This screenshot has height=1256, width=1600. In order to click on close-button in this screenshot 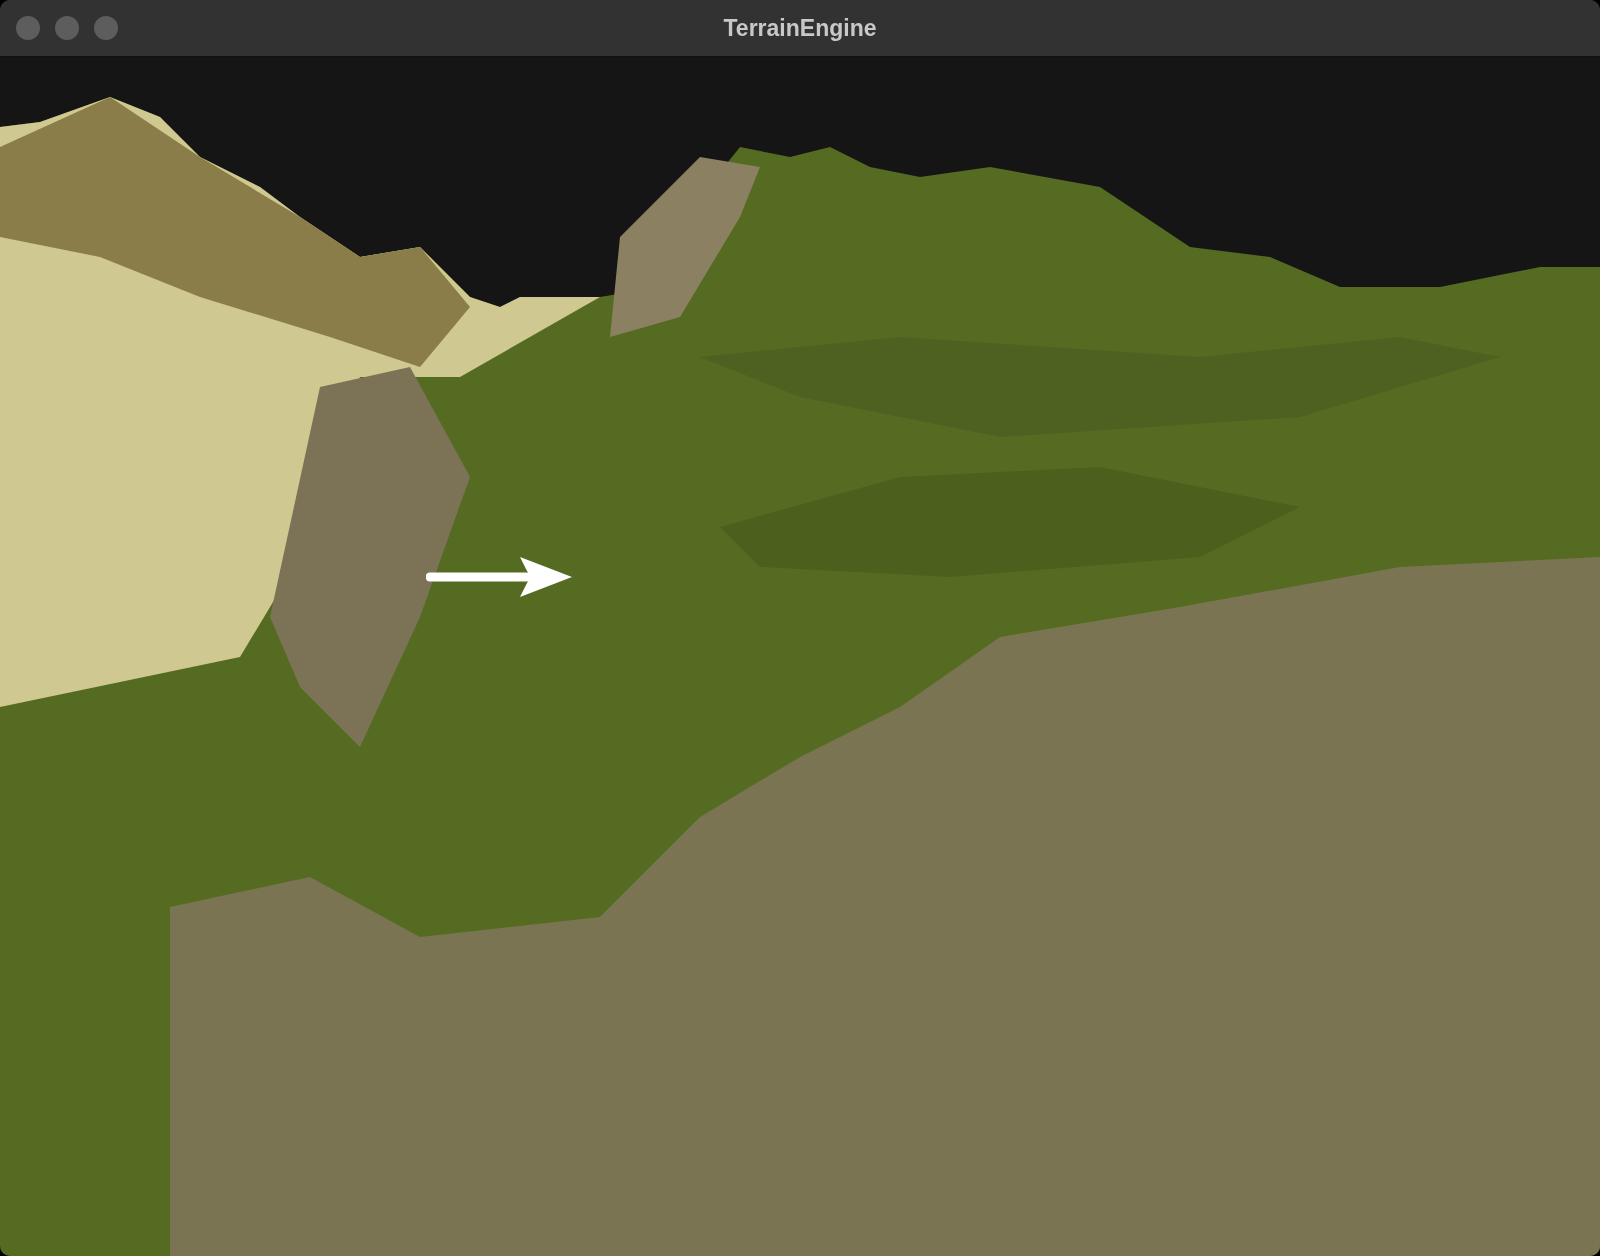, I will do `click(28, 28)`.